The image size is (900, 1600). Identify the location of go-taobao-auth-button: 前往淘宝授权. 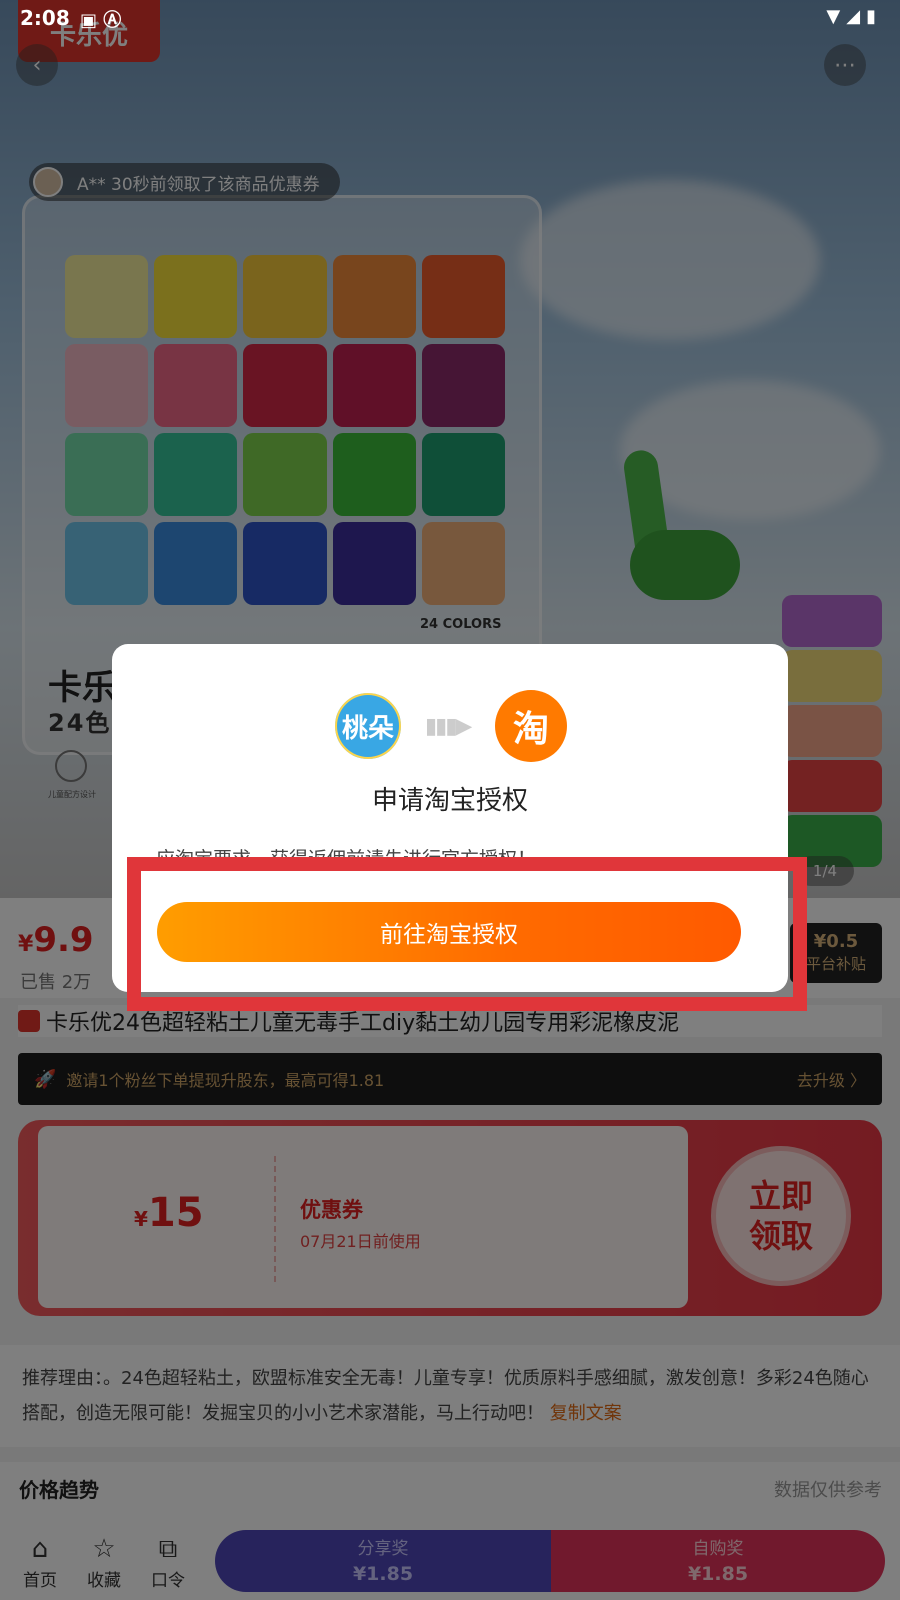
(449, 932).